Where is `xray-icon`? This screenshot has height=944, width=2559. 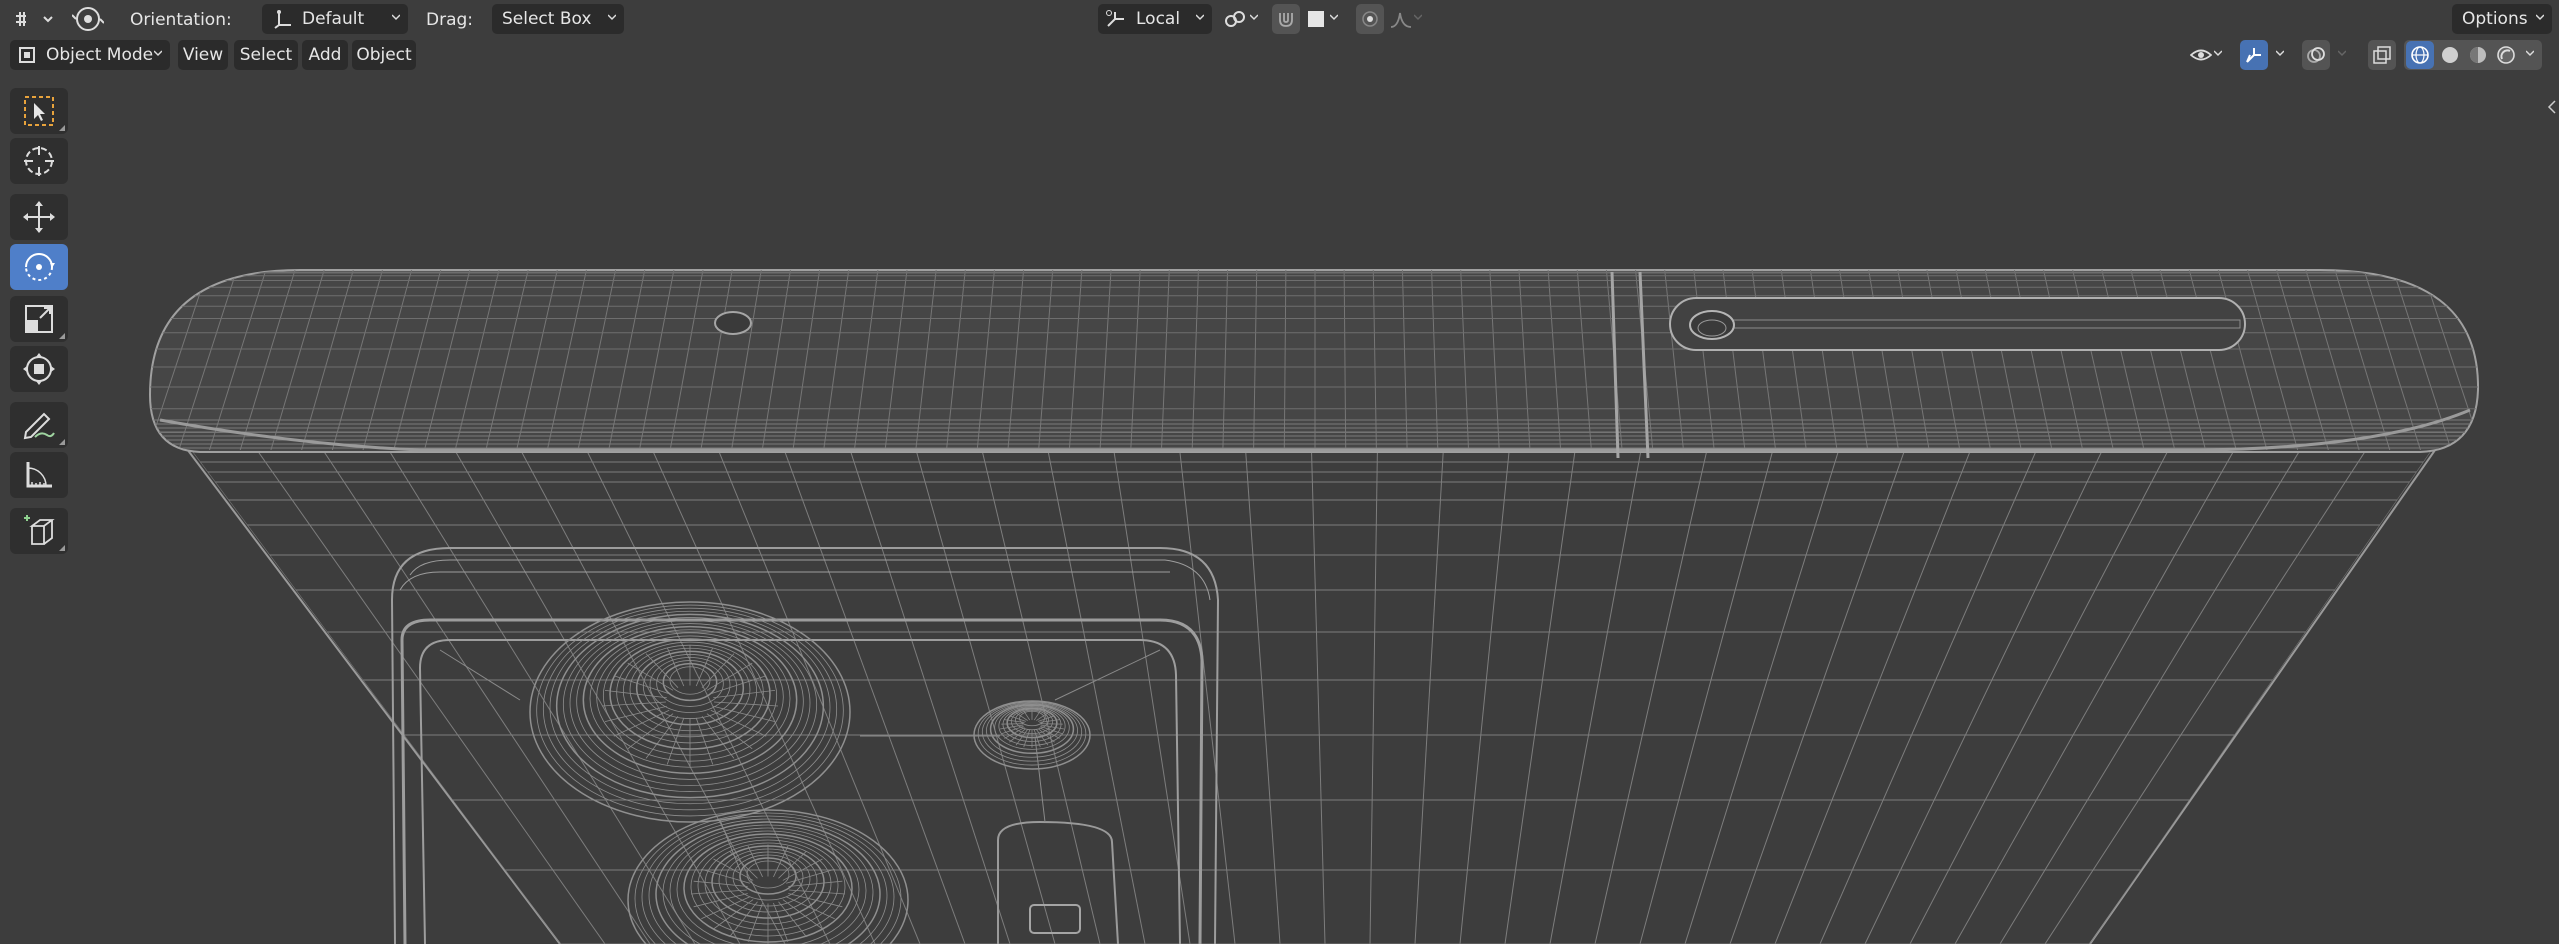 xray-icon is located at coordinates (2382, 55).